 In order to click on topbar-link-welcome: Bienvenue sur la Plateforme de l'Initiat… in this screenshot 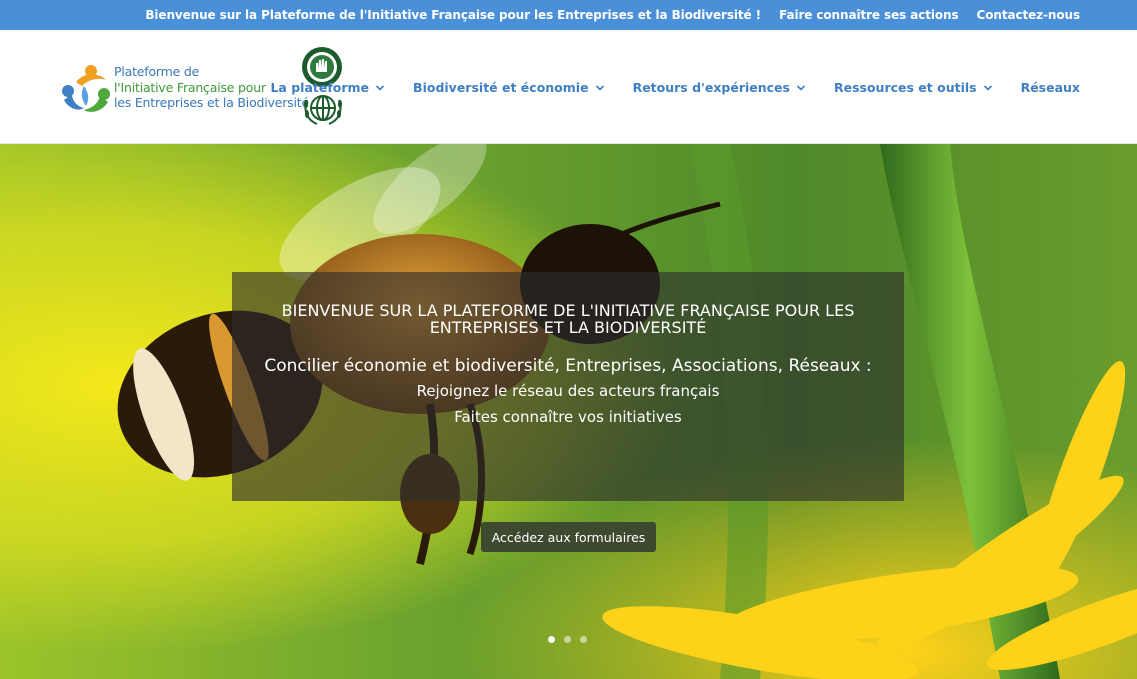, I will do `click(453, 15)`.